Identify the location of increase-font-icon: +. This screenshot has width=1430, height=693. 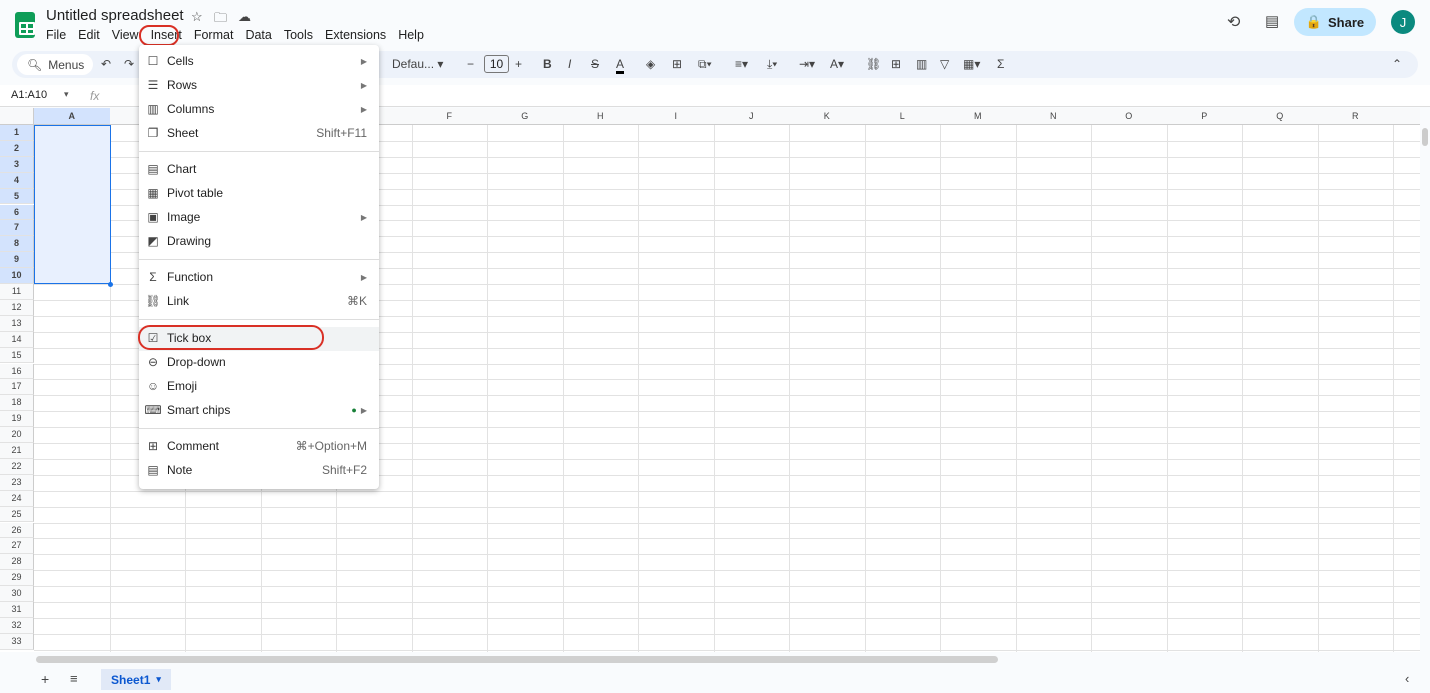
(518, 64).